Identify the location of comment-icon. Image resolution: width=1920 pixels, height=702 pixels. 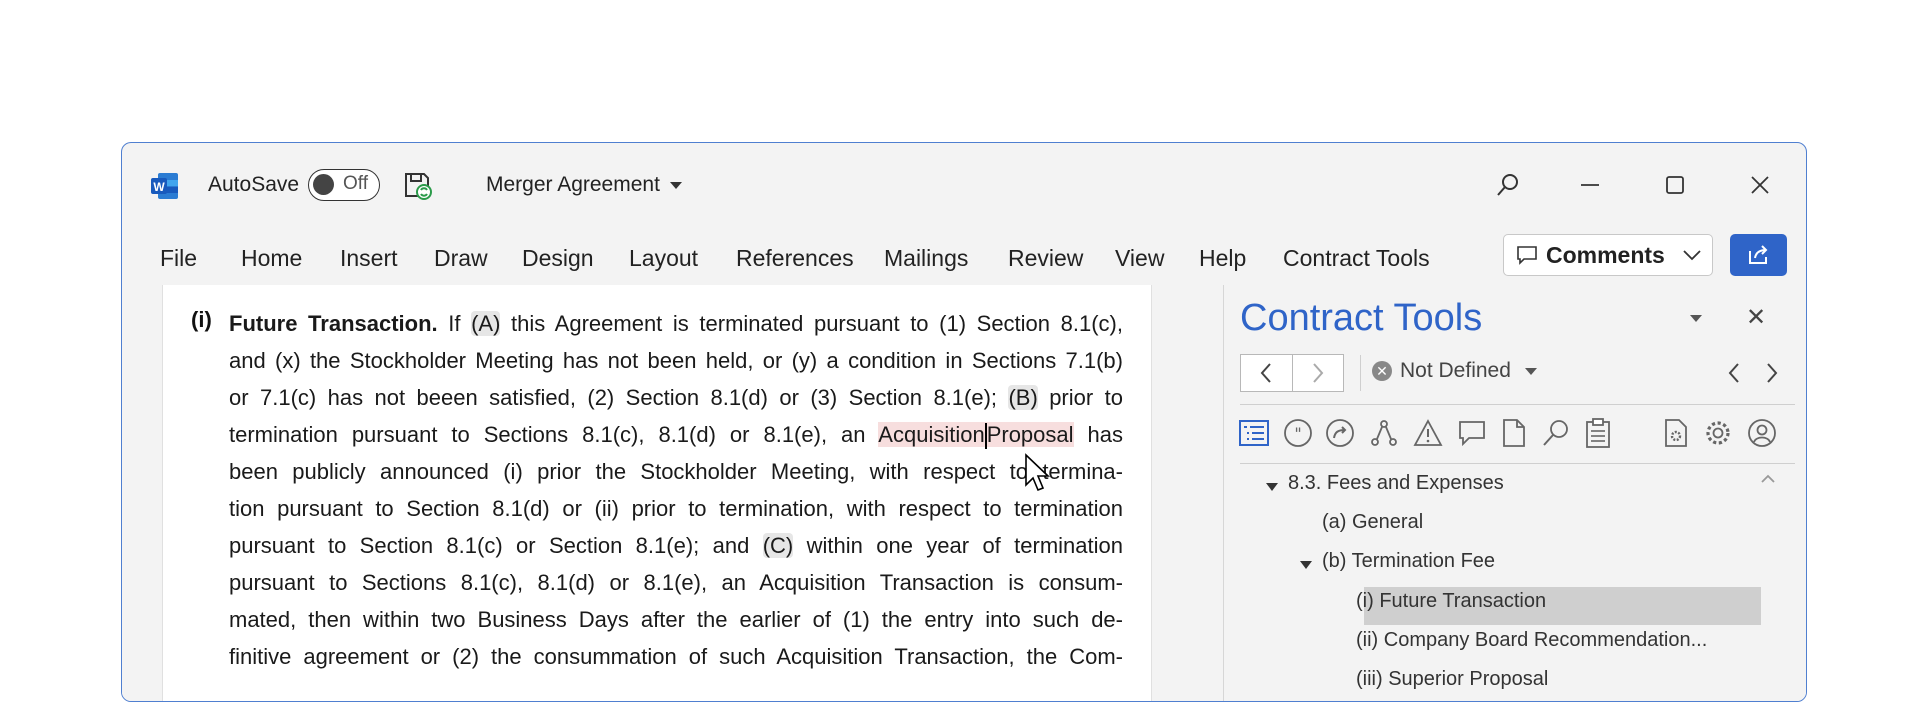
(1527, 255).